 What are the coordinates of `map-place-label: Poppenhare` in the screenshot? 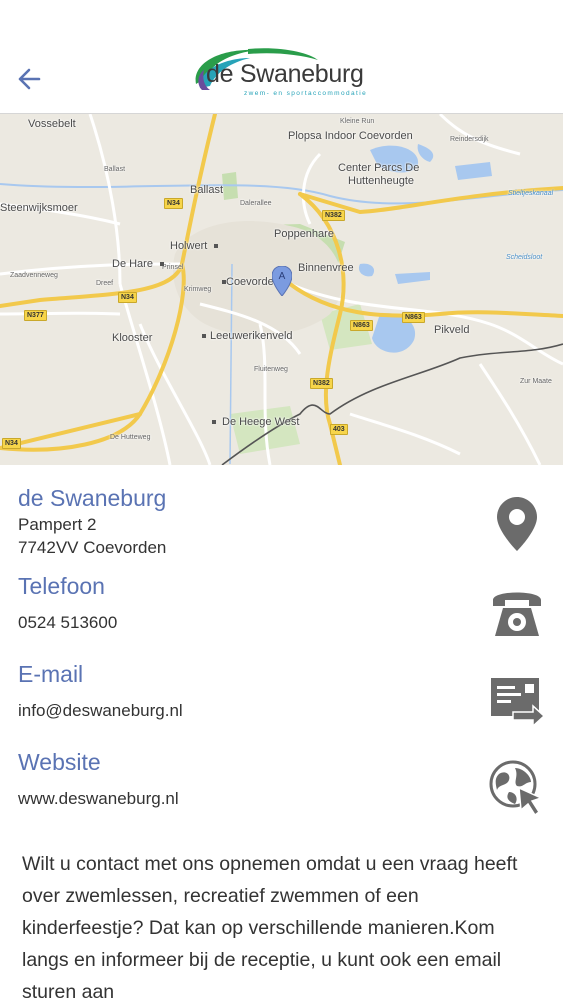 It's located at (304, 234).